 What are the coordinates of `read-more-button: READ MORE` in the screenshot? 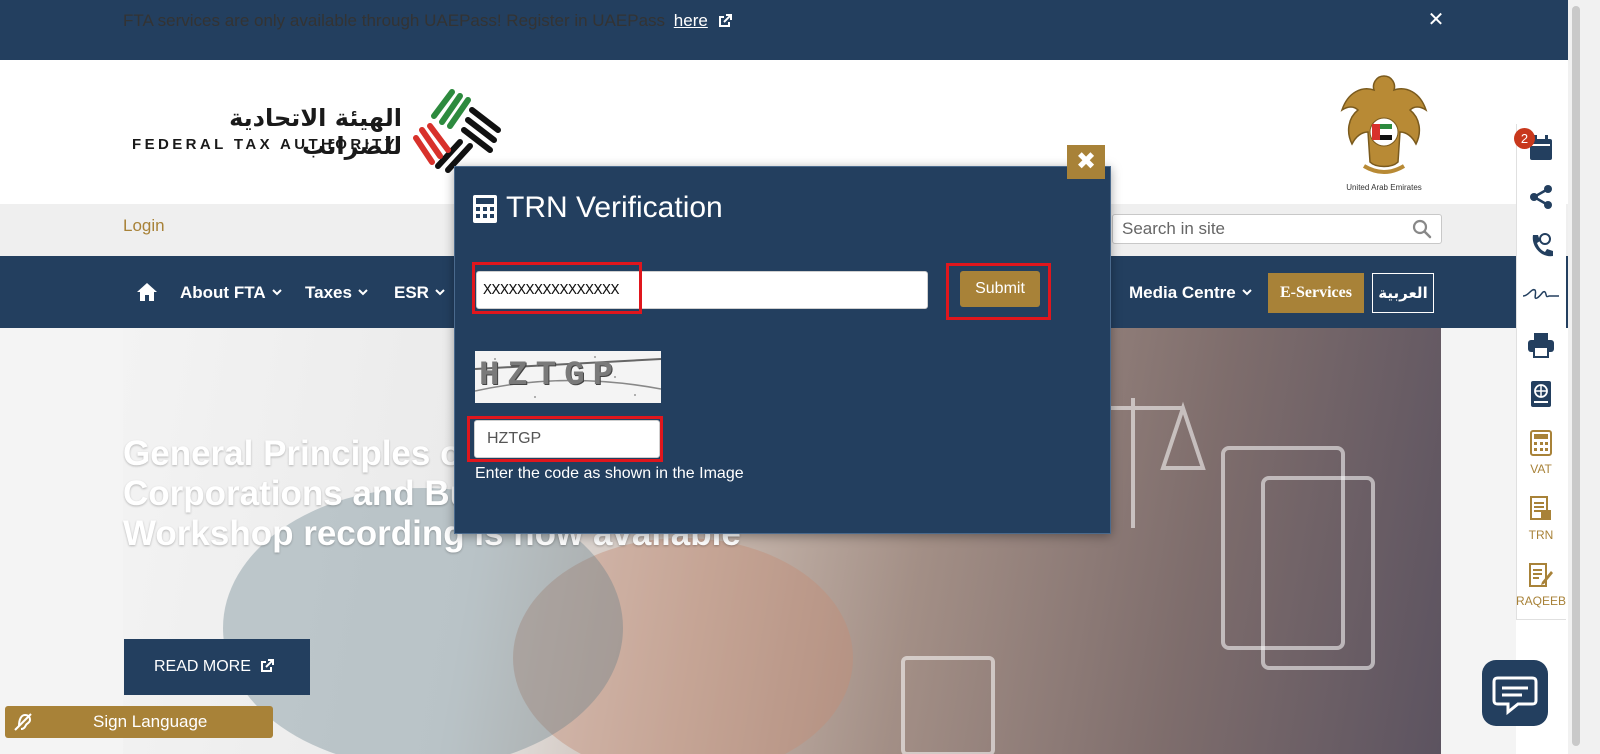 It's located at (217, 667).